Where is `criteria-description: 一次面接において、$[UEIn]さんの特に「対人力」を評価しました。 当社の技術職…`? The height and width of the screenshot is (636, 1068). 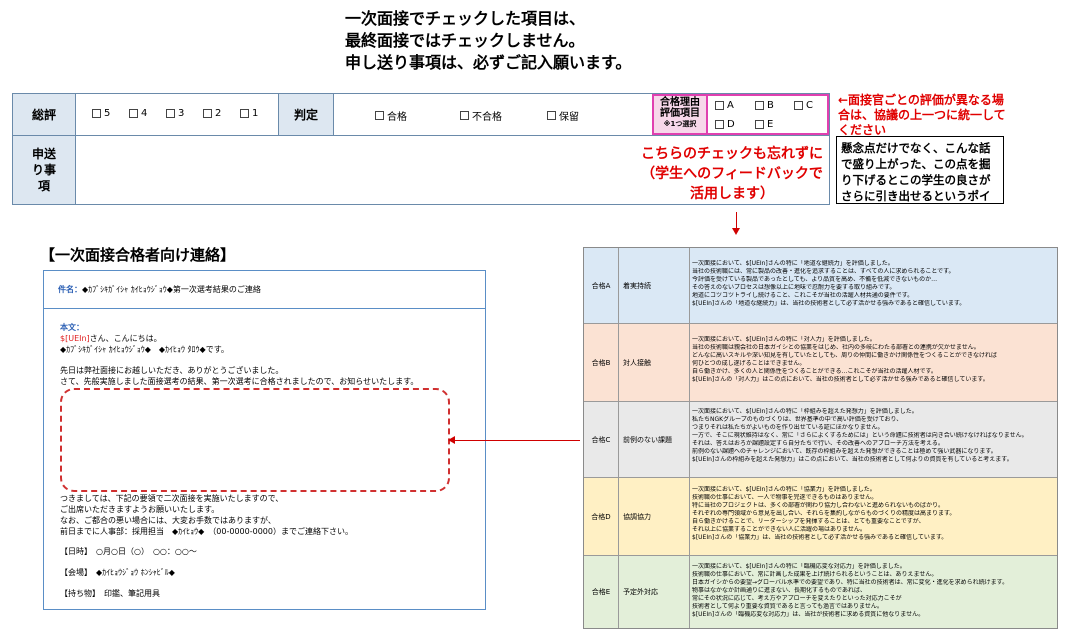
criteria-description: 一次面接において、$[UEIn]さんの特に「対人力」を評価しました。 当社の技術職… is located at coordinates (845, 359).